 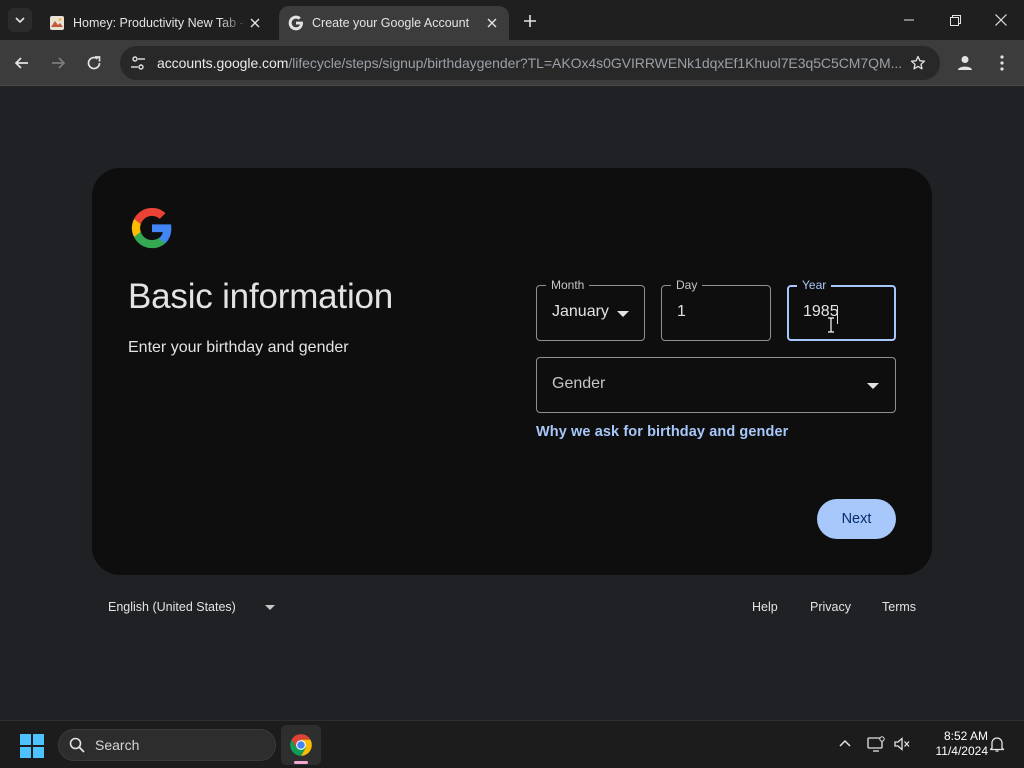 What do you see at coordinates (918, 63) in the screenshot?
I see `bookmark-star-icon` at bounding box center [918, 63].